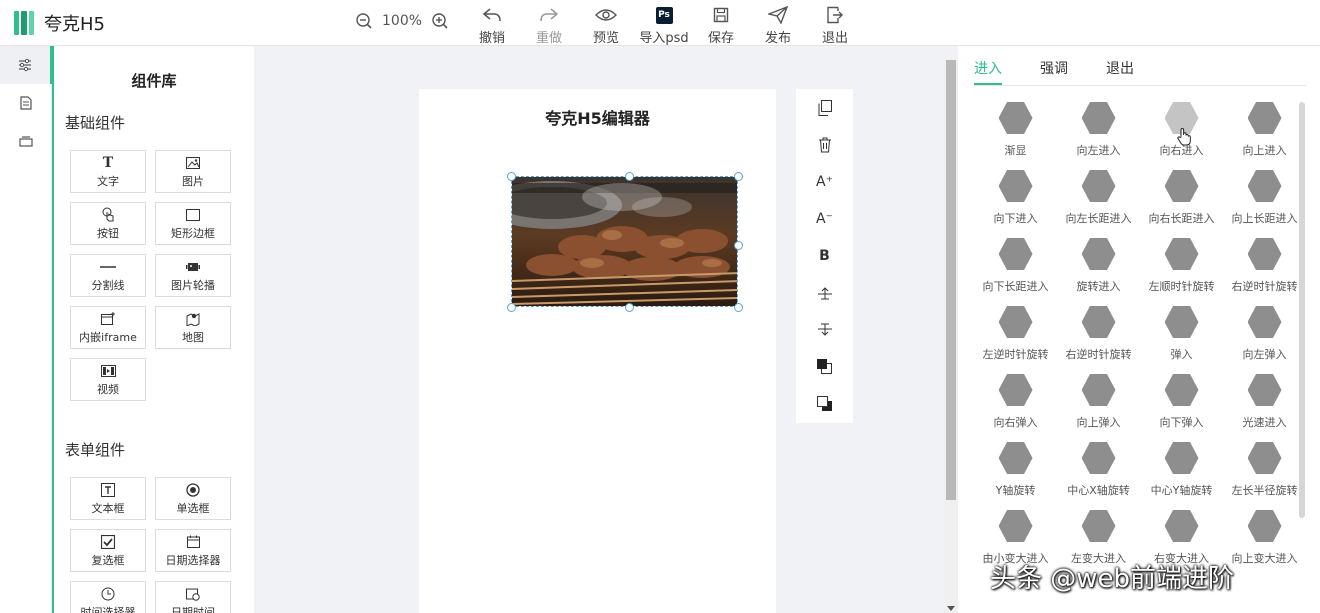 The width and height of the screenshot is (1320, 613). Describe the element at coordinates (1015, 404) in the screenshot. I see `animation-item: 向右弹入` at that location.